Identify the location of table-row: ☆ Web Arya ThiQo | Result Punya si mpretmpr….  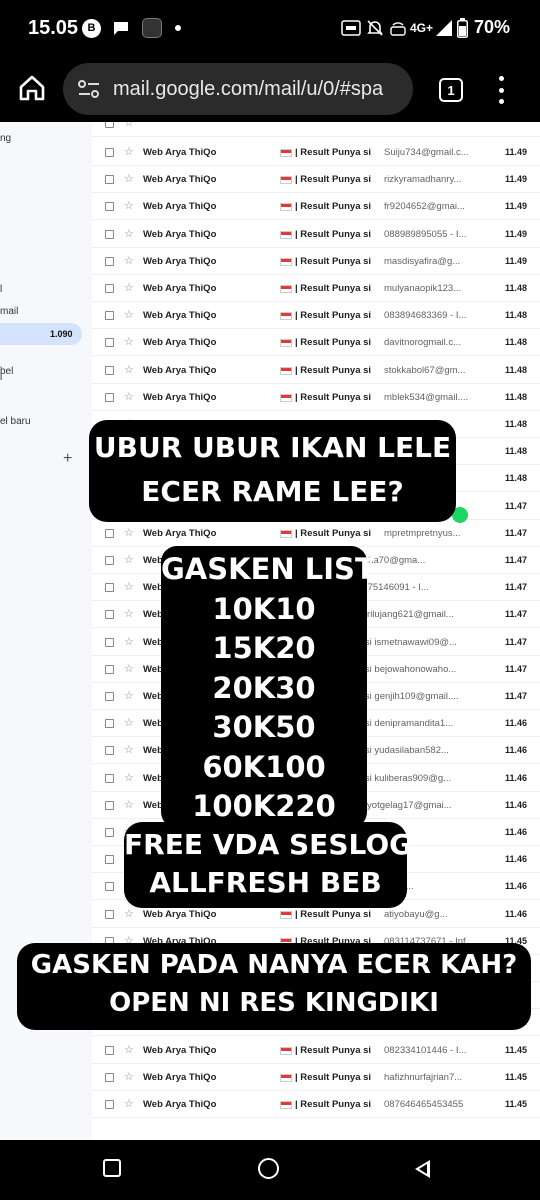
(316, 533).